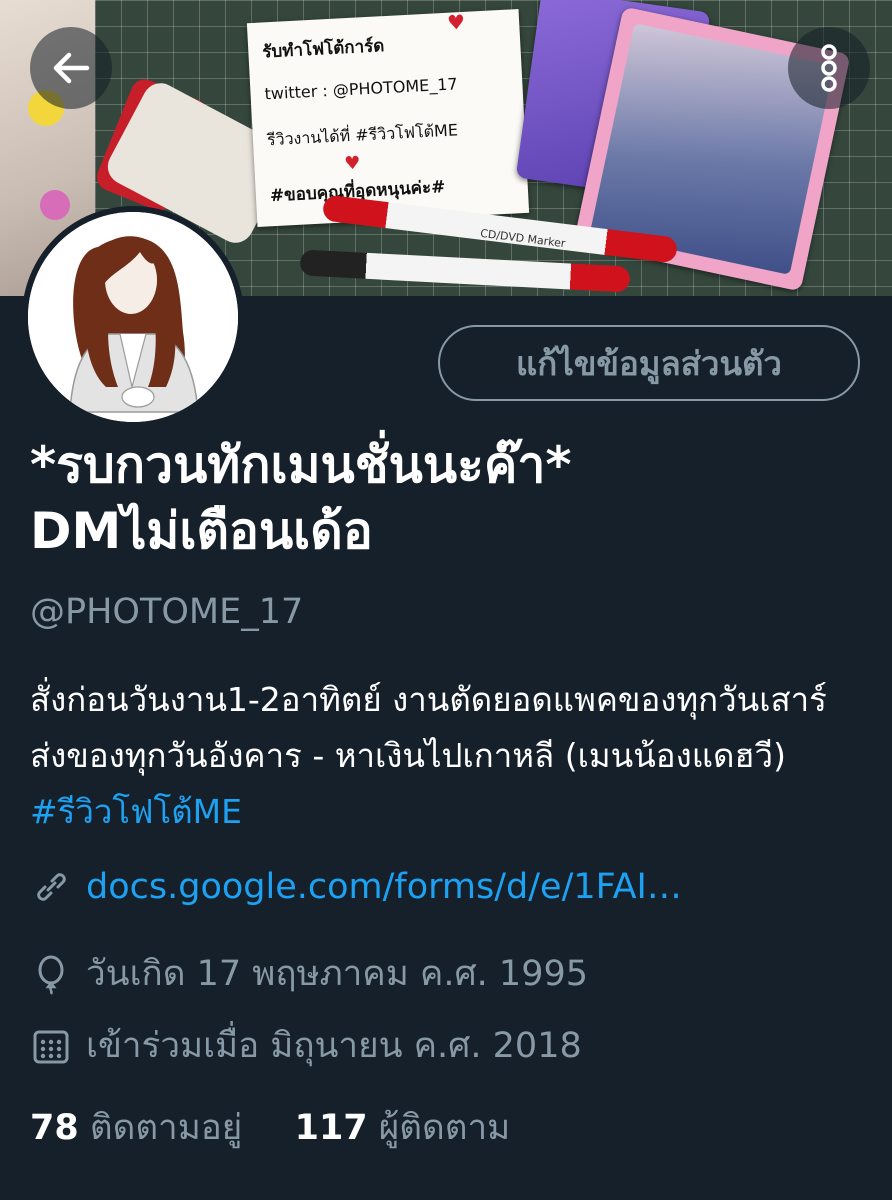  I want to click on follow-counts: 78 ติดตามอยู่ 117 ผู้ติดตาม, so click(270, 1127).